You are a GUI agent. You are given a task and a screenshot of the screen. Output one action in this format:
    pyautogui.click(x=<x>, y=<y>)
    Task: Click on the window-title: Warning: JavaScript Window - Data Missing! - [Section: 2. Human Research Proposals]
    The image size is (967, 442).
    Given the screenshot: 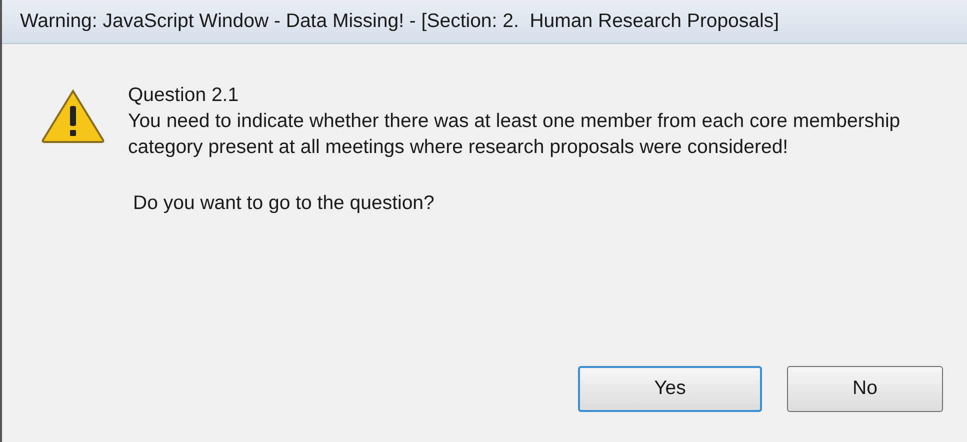 What is the action you would take?
    pyautogui.click(x=399, y=21)
    